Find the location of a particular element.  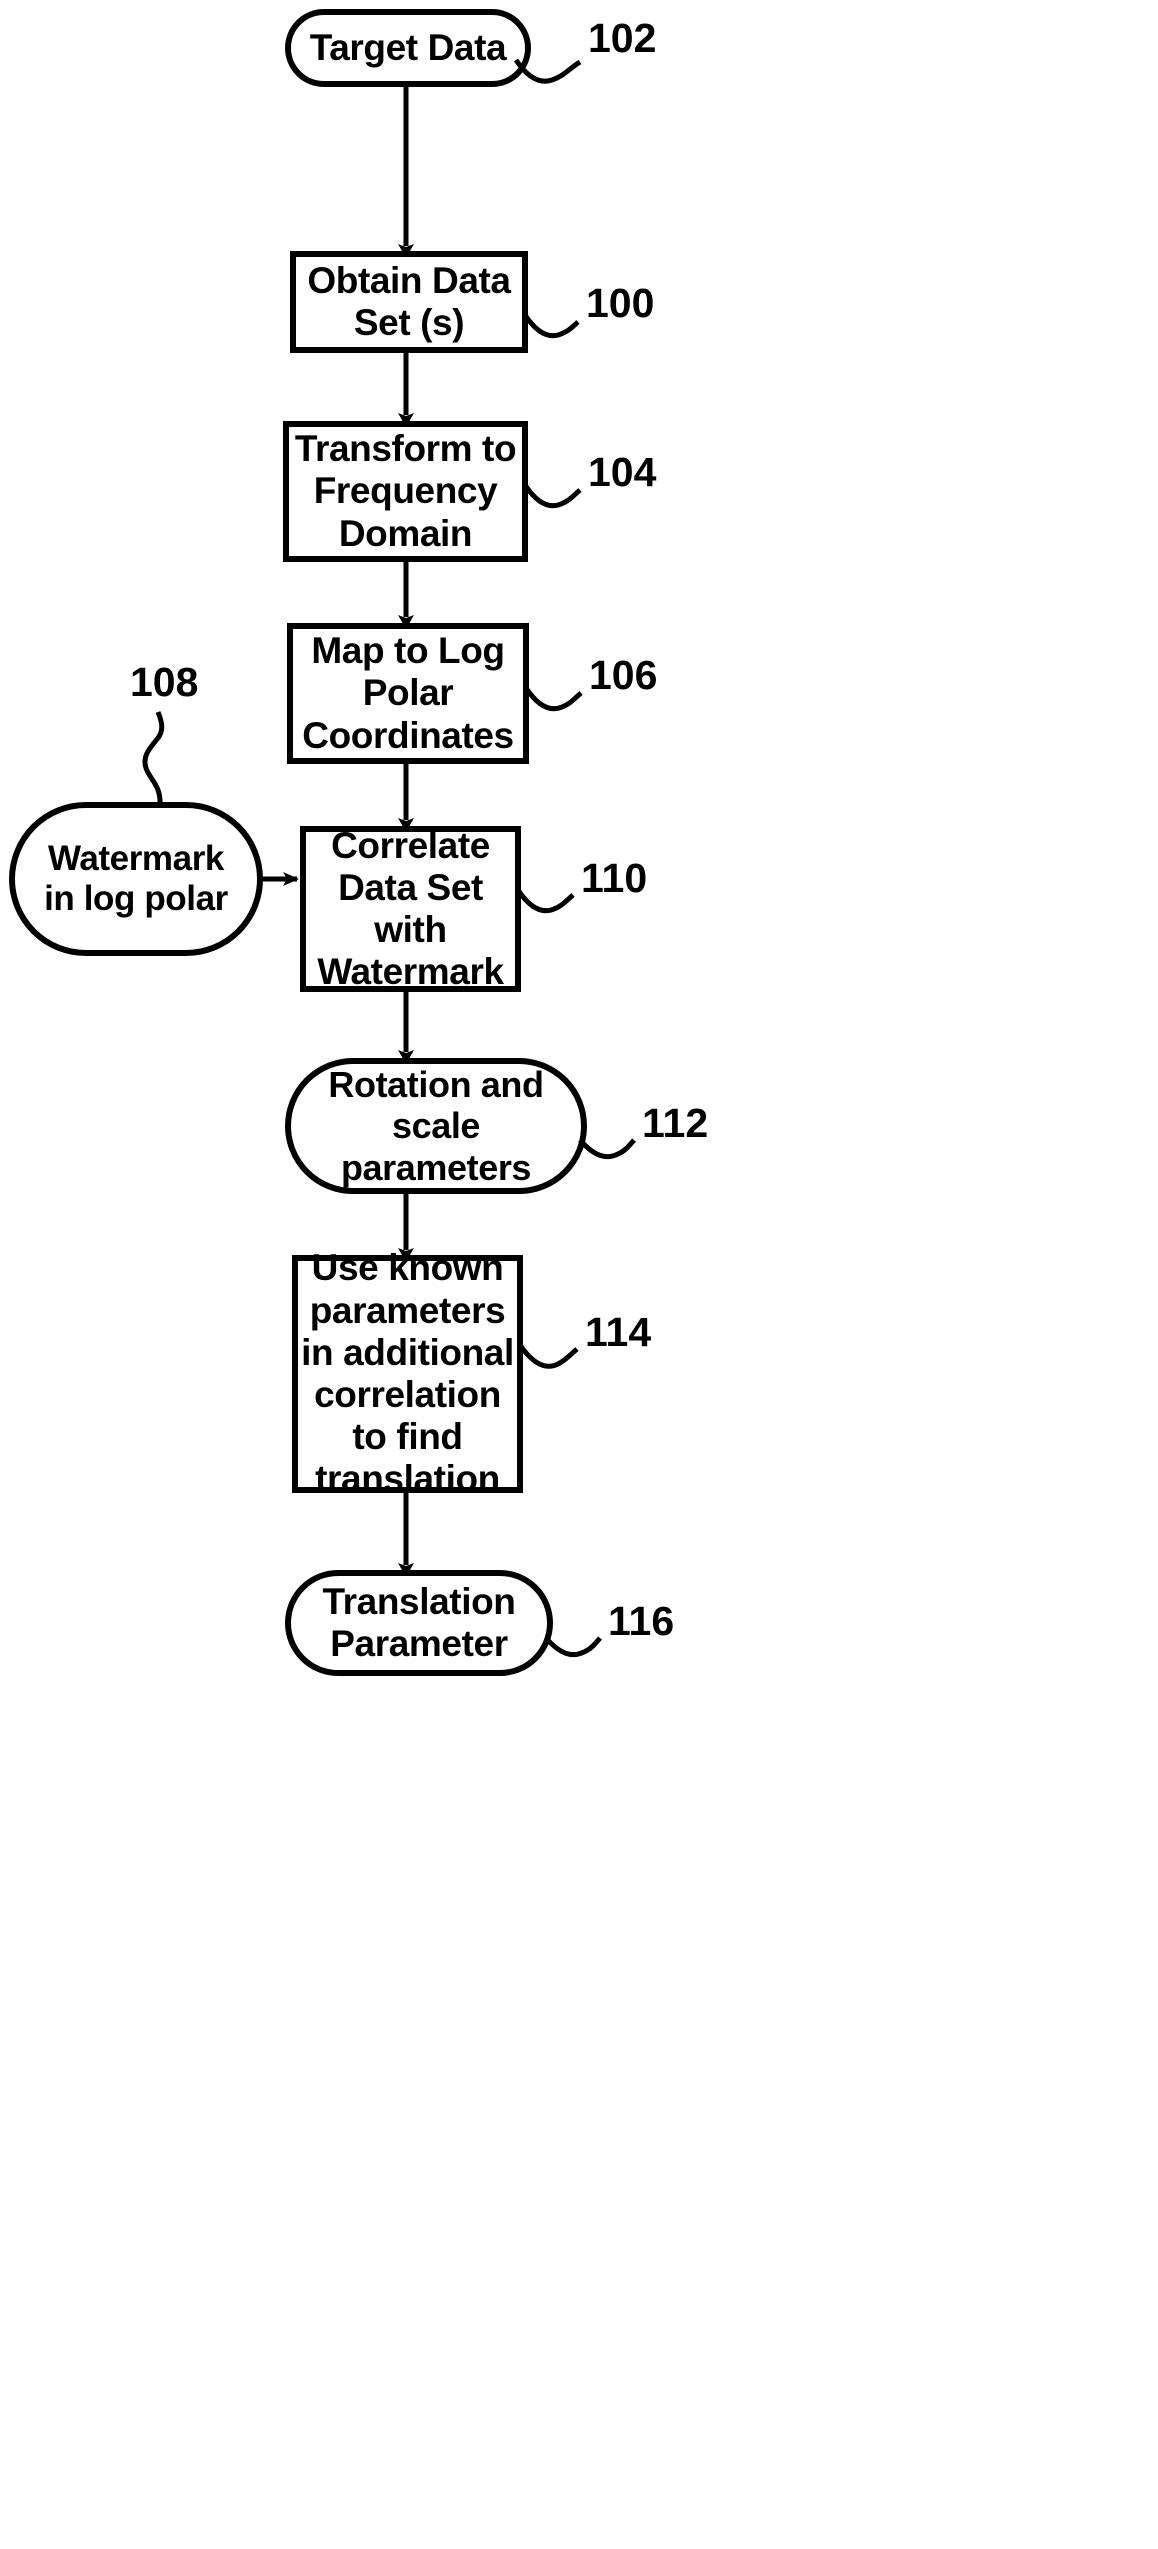

node-transform-frequency-domain is located at coordinates (405, 491).